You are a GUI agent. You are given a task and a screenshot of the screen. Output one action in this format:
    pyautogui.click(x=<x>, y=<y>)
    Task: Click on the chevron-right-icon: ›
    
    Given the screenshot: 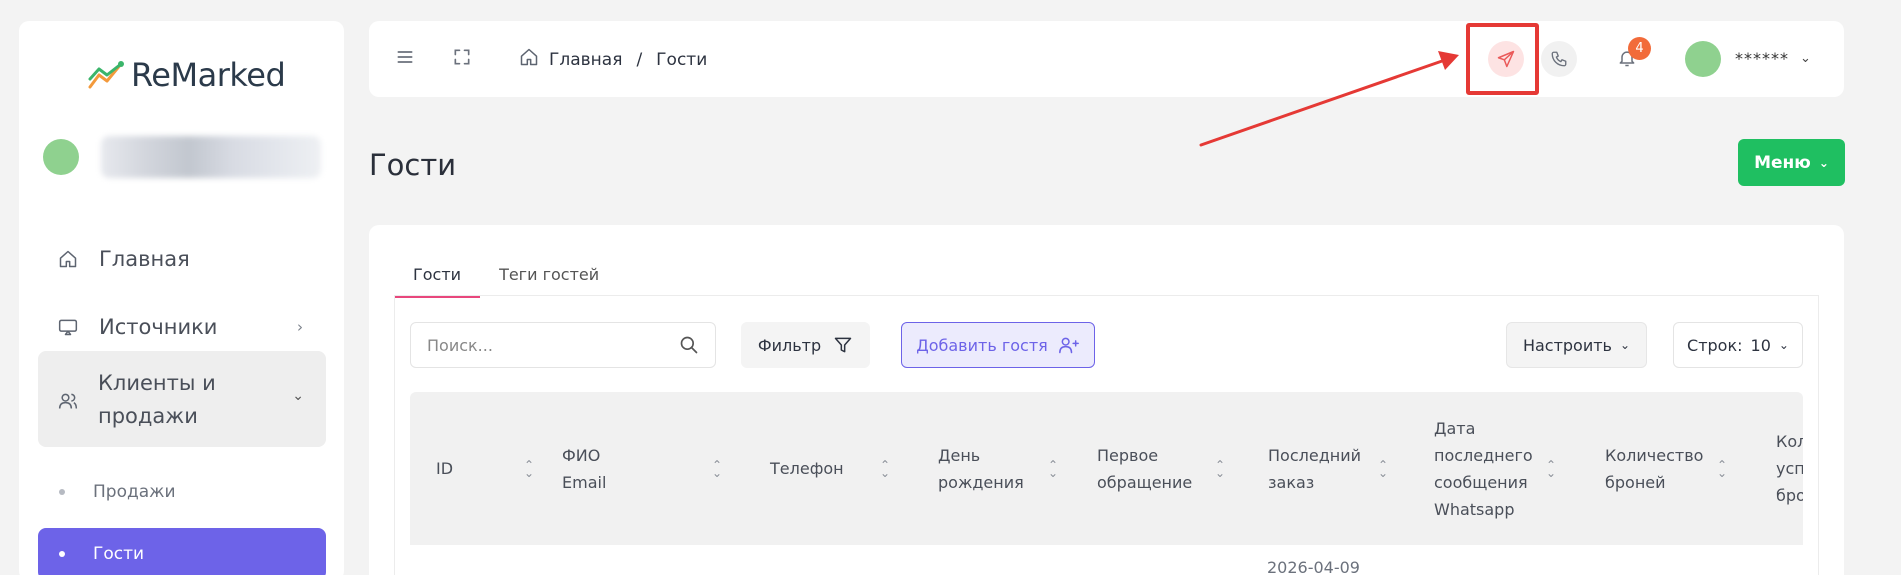 What is the action you would take?
    pyautogui.click(x=300, y=327)
    